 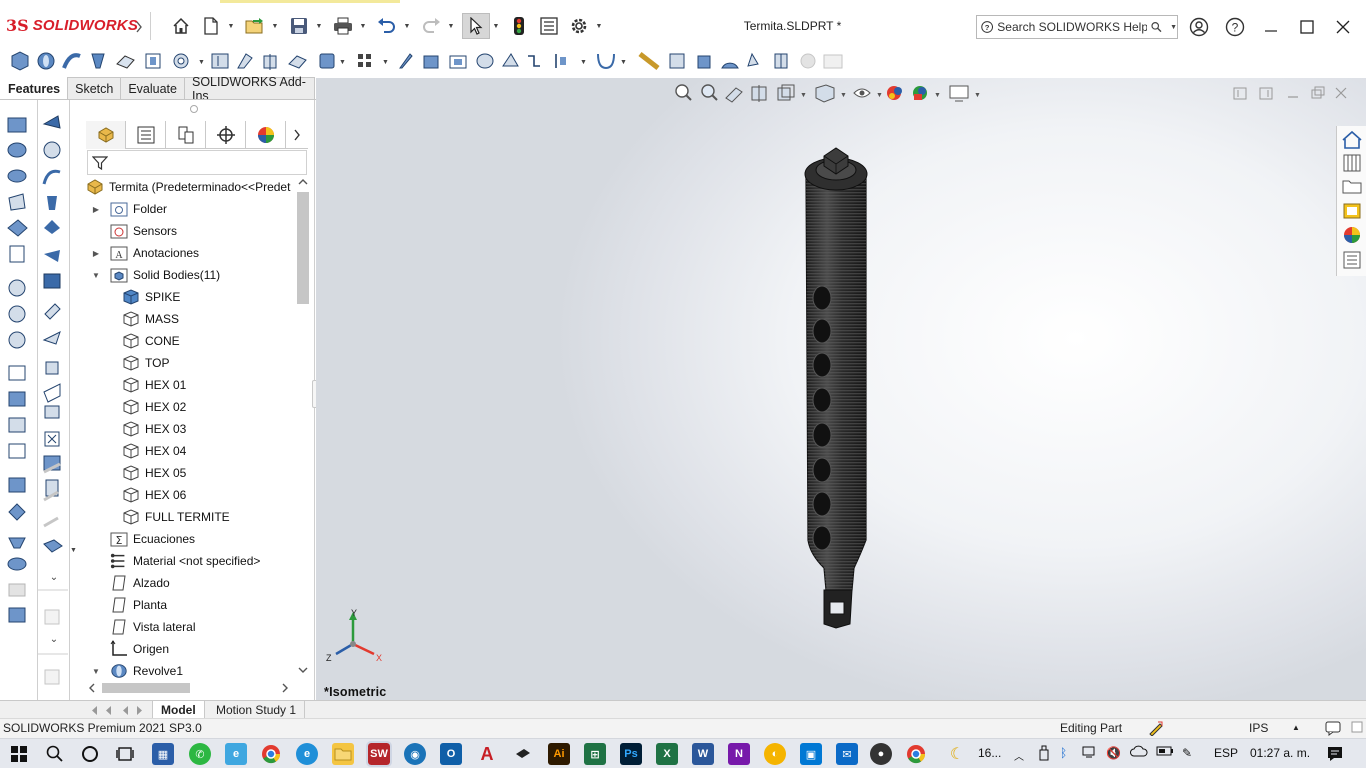 I want to click on mirror-icon, so click(x=52, y=368).